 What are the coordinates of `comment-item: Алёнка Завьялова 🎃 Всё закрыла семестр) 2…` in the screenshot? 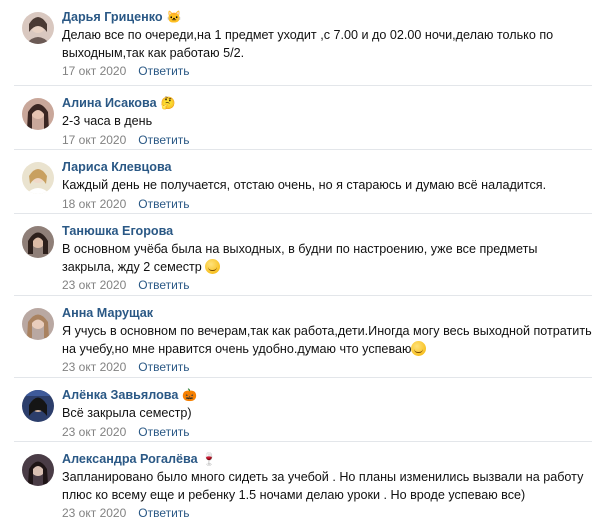 It's located at (301, 410).